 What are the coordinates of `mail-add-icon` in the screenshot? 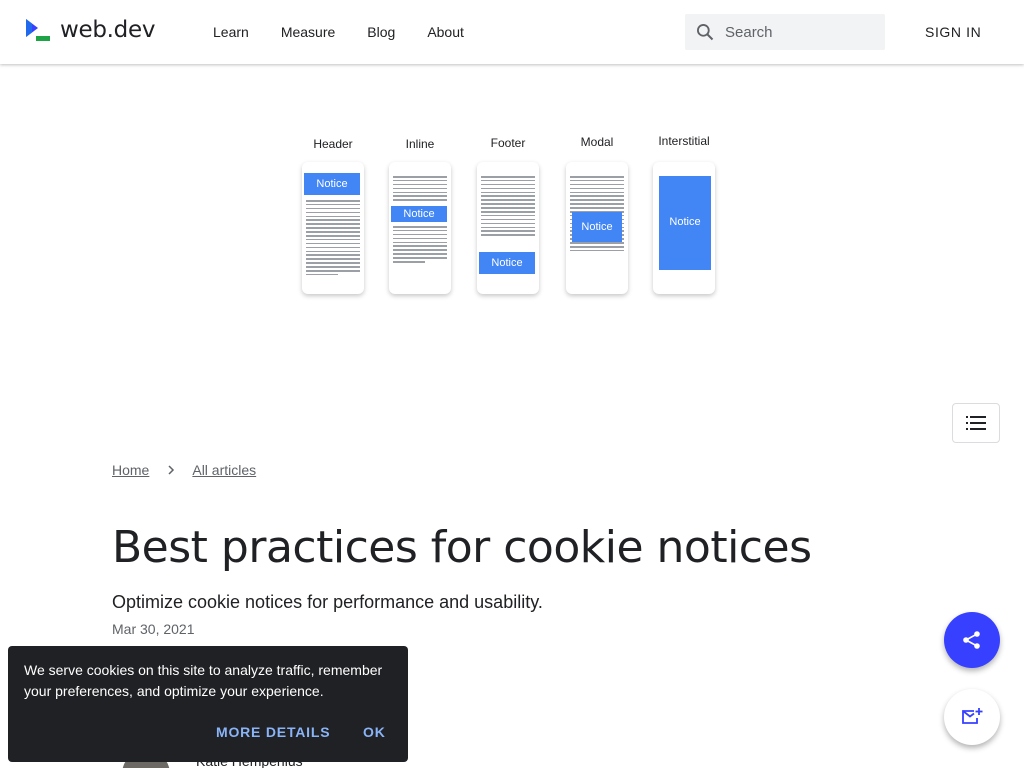 It's located at (972, 716).